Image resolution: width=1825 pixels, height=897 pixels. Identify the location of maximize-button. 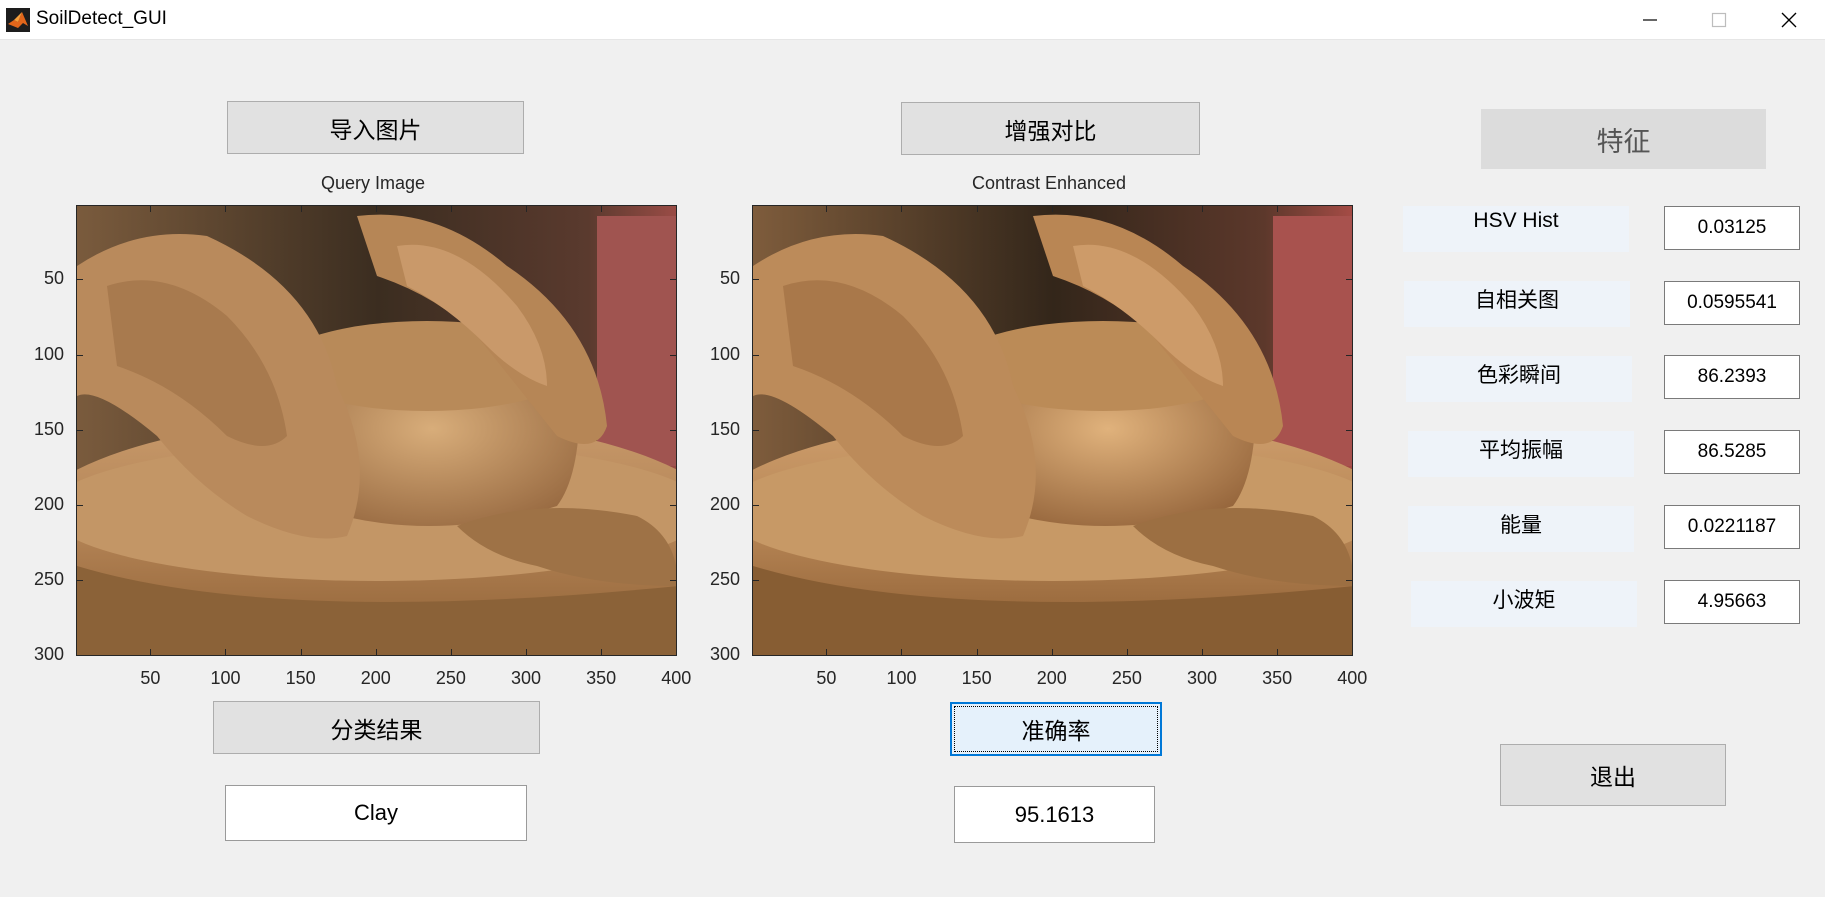
(1719, 19).